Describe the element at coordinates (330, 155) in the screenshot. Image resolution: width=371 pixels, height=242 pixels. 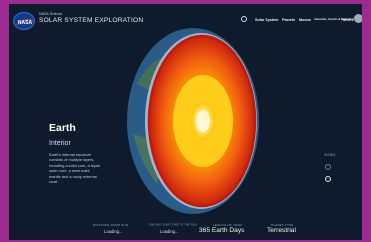
I see `views-label: VIEWS` at that location.